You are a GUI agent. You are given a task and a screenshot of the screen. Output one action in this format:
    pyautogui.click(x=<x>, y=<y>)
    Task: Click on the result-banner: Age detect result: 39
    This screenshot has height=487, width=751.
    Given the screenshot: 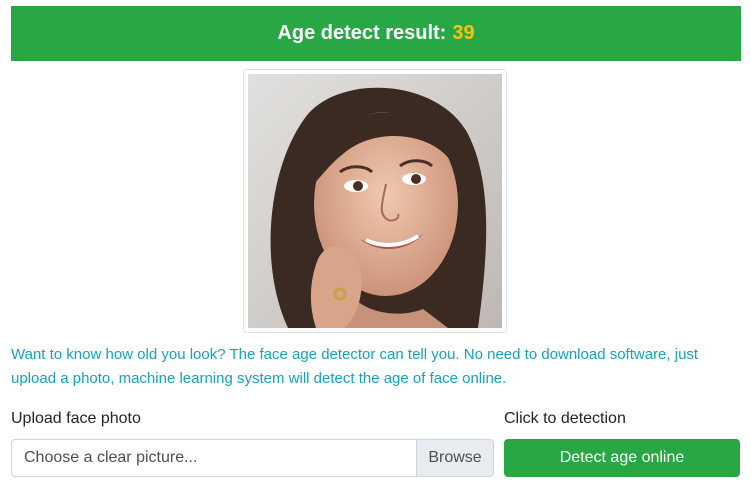 What is the action you would take?
    pyautogui.click(x=376, y=33)
    